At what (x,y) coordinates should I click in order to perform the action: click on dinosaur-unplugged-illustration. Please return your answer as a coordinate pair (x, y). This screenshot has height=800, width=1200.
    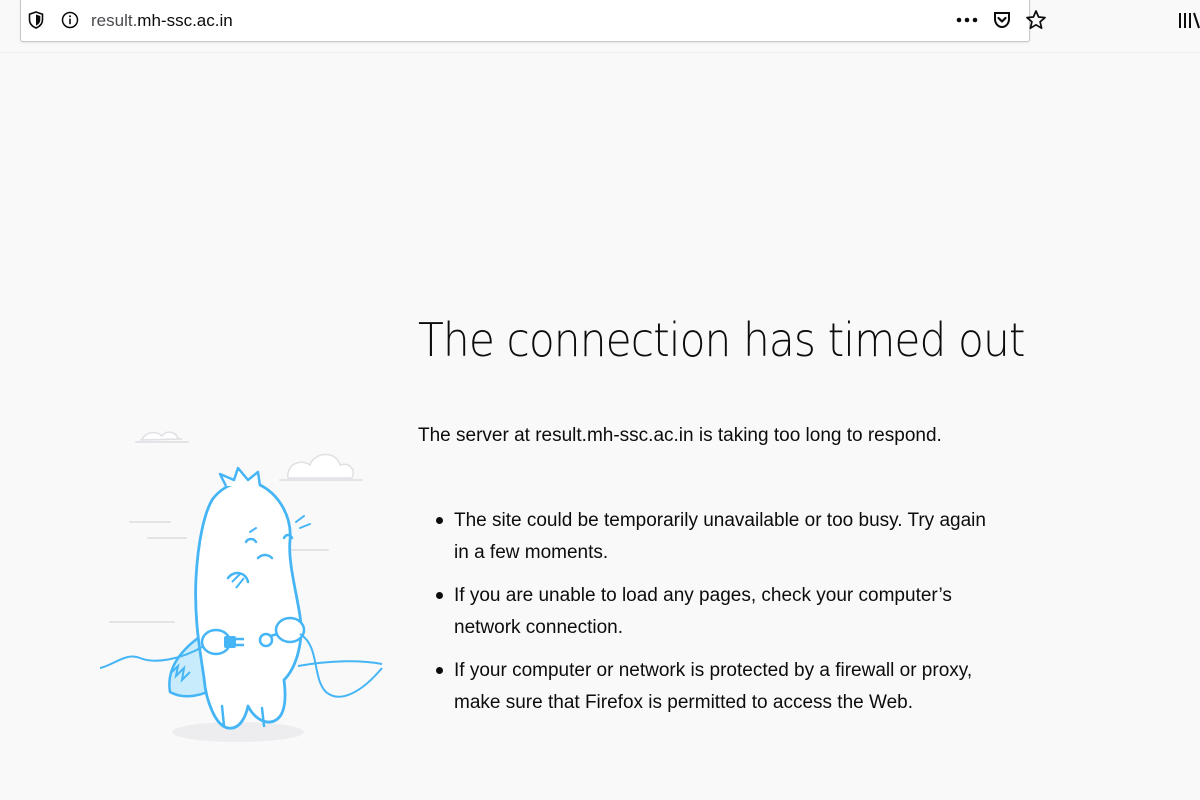
    Looking at the image, I should click on (241, 586).